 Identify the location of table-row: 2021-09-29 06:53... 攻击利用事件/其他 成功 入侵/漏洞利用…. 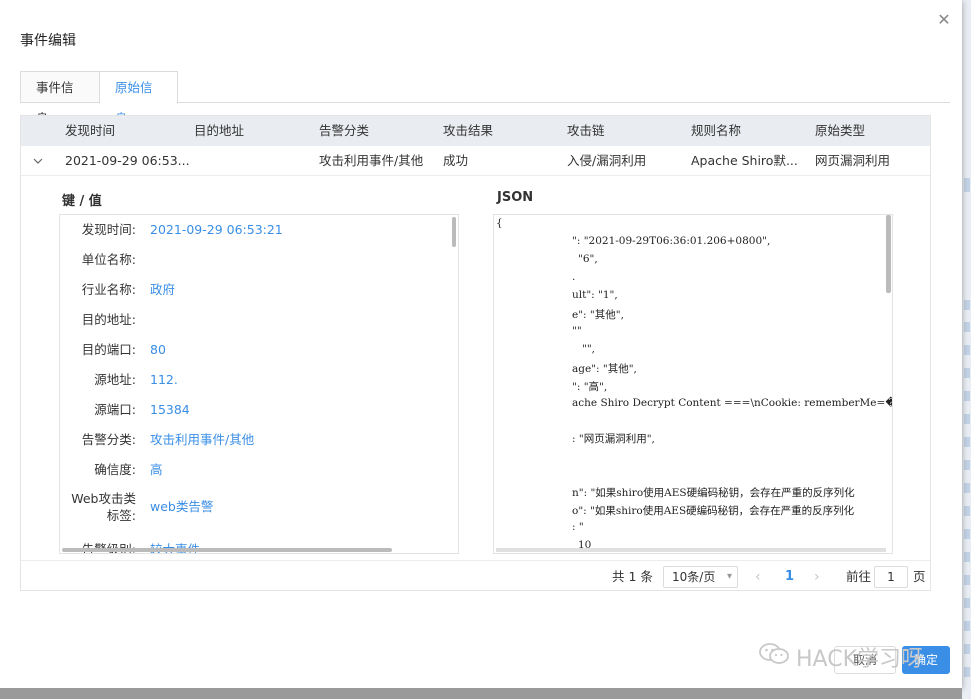
(475, 161).